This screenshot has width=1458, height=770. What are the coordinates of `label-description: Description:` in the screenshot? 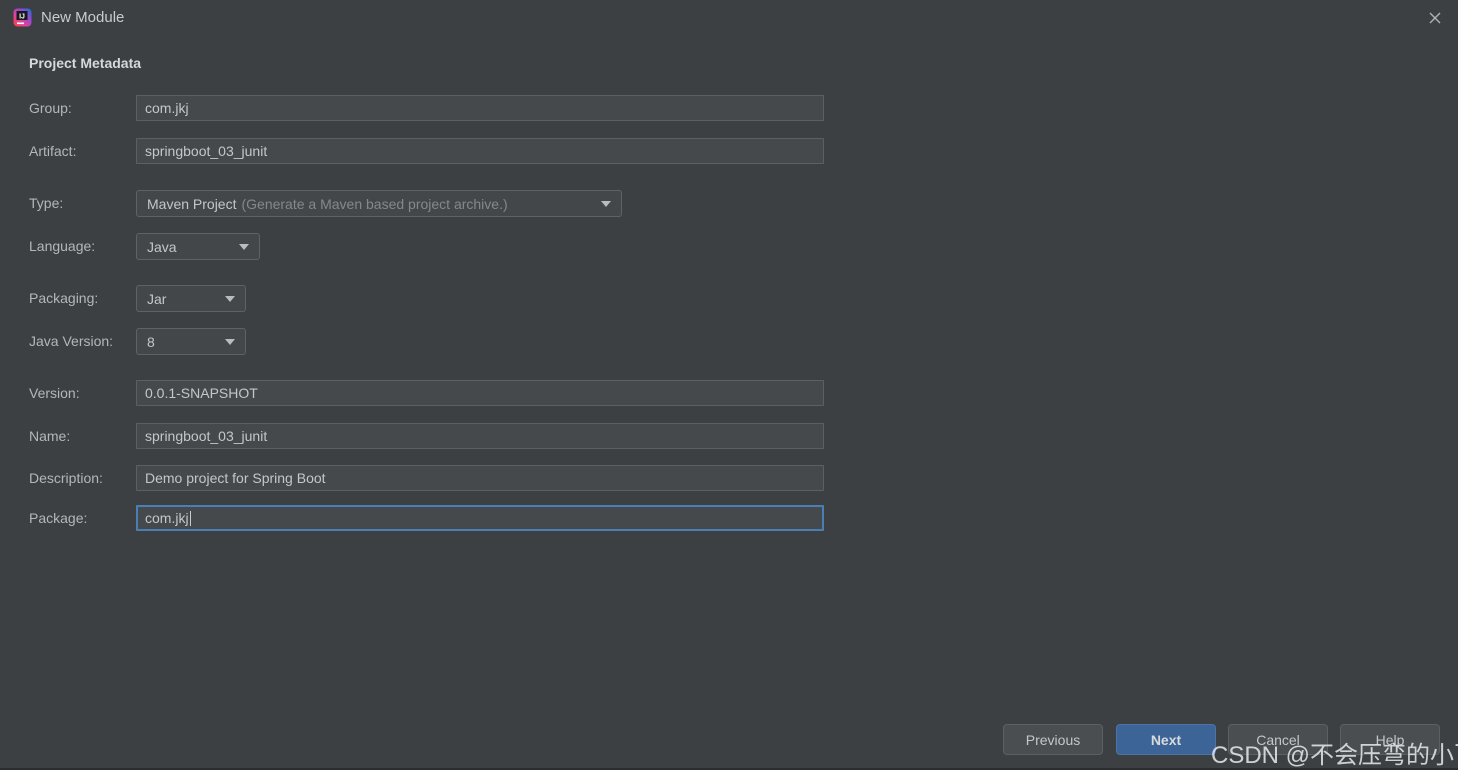 It's located at (66, 478).